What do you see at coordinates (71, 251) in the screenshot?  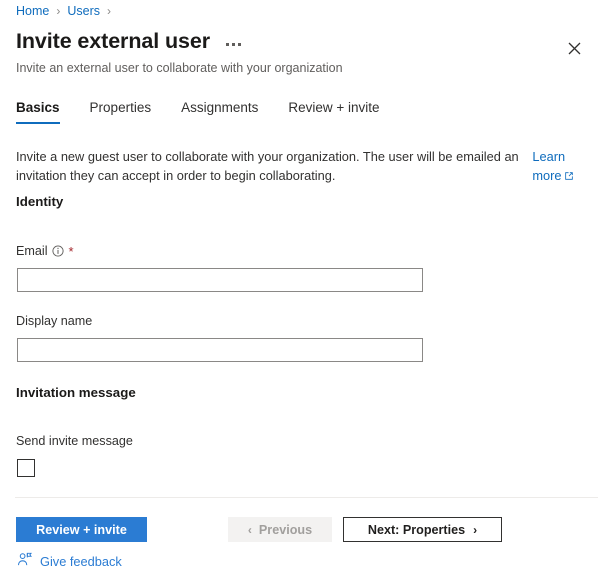 I see `required-asterisk: *` at bounding box center [71, 251].